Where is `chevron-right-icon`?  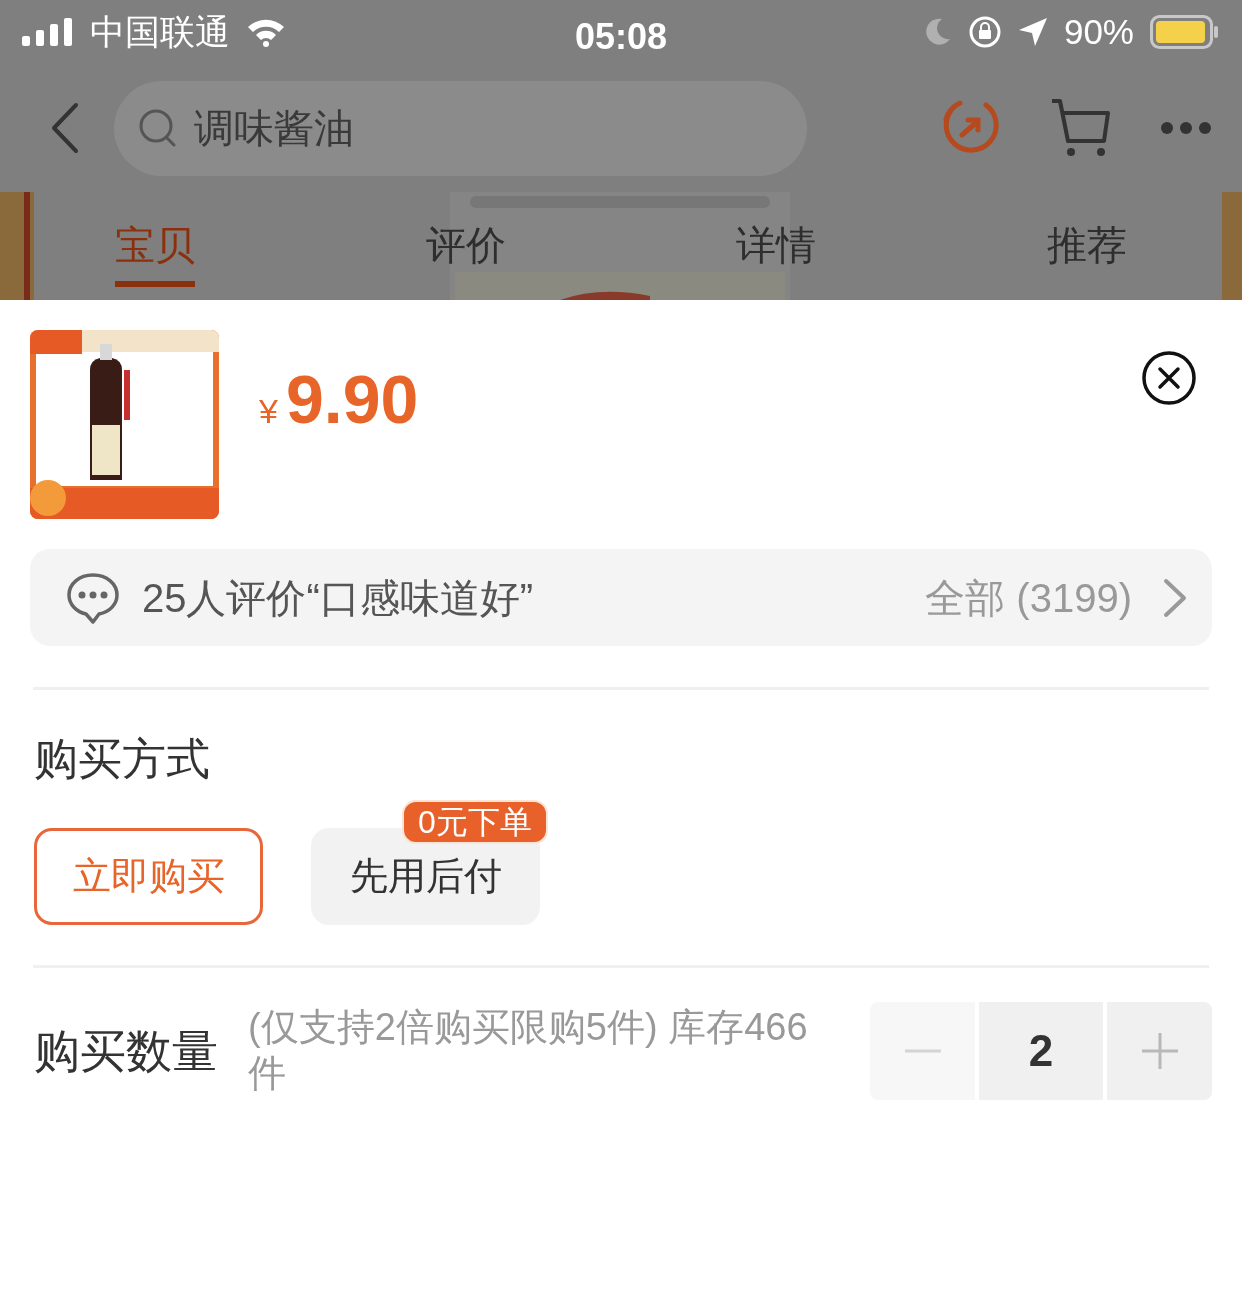
chevron-right-icon is located at coordinates (1175, 597).